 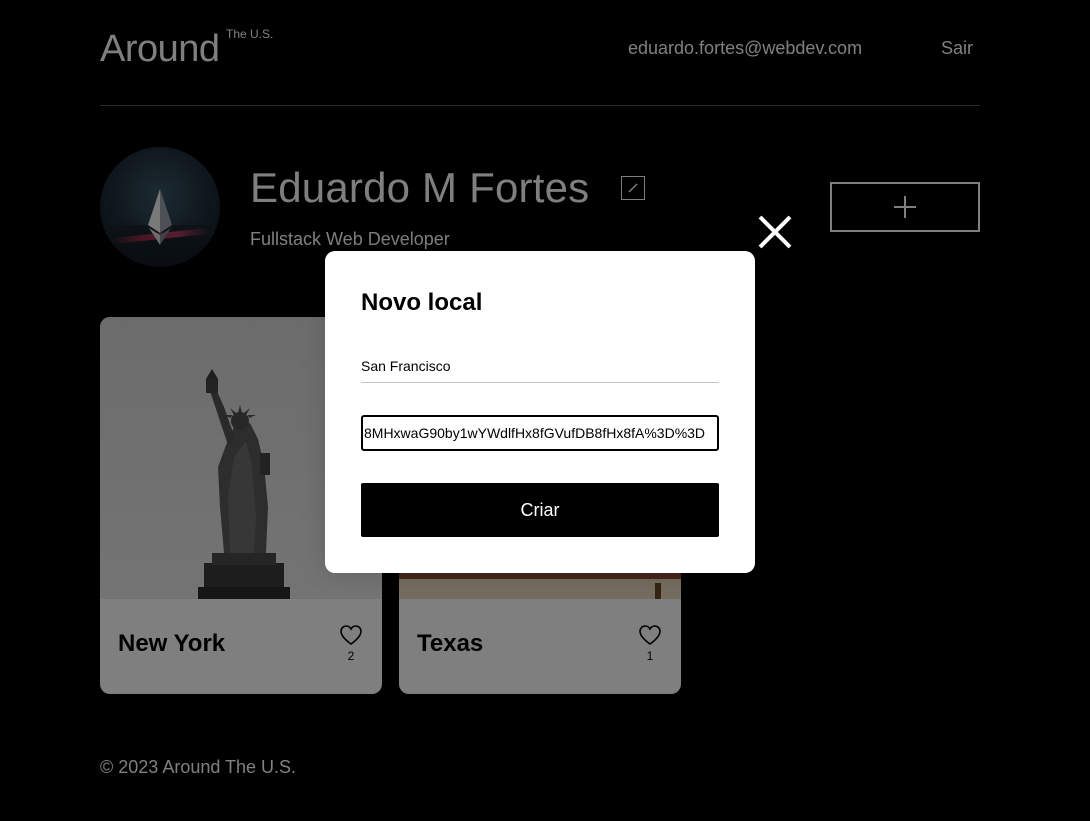 I want to click on place-name-input, so click(x=540, y=366).